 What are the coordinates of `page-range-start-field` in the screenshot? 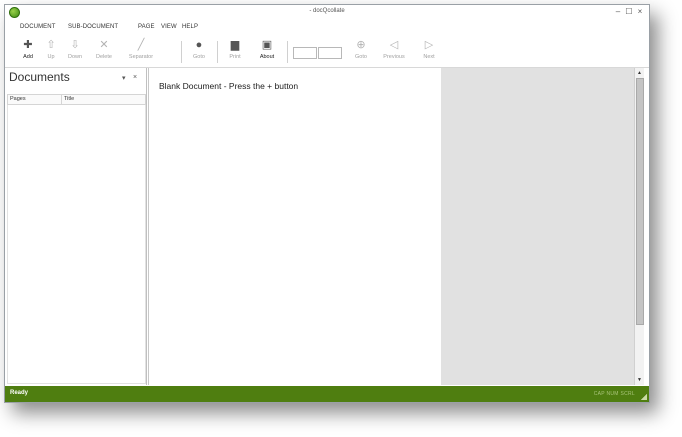 It's located at (305, 53).